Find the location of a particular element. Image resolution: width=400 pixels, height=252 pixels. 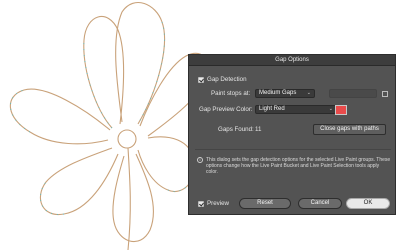

gap-detection-label: Gap Detection is located at coordinates (227, 79).